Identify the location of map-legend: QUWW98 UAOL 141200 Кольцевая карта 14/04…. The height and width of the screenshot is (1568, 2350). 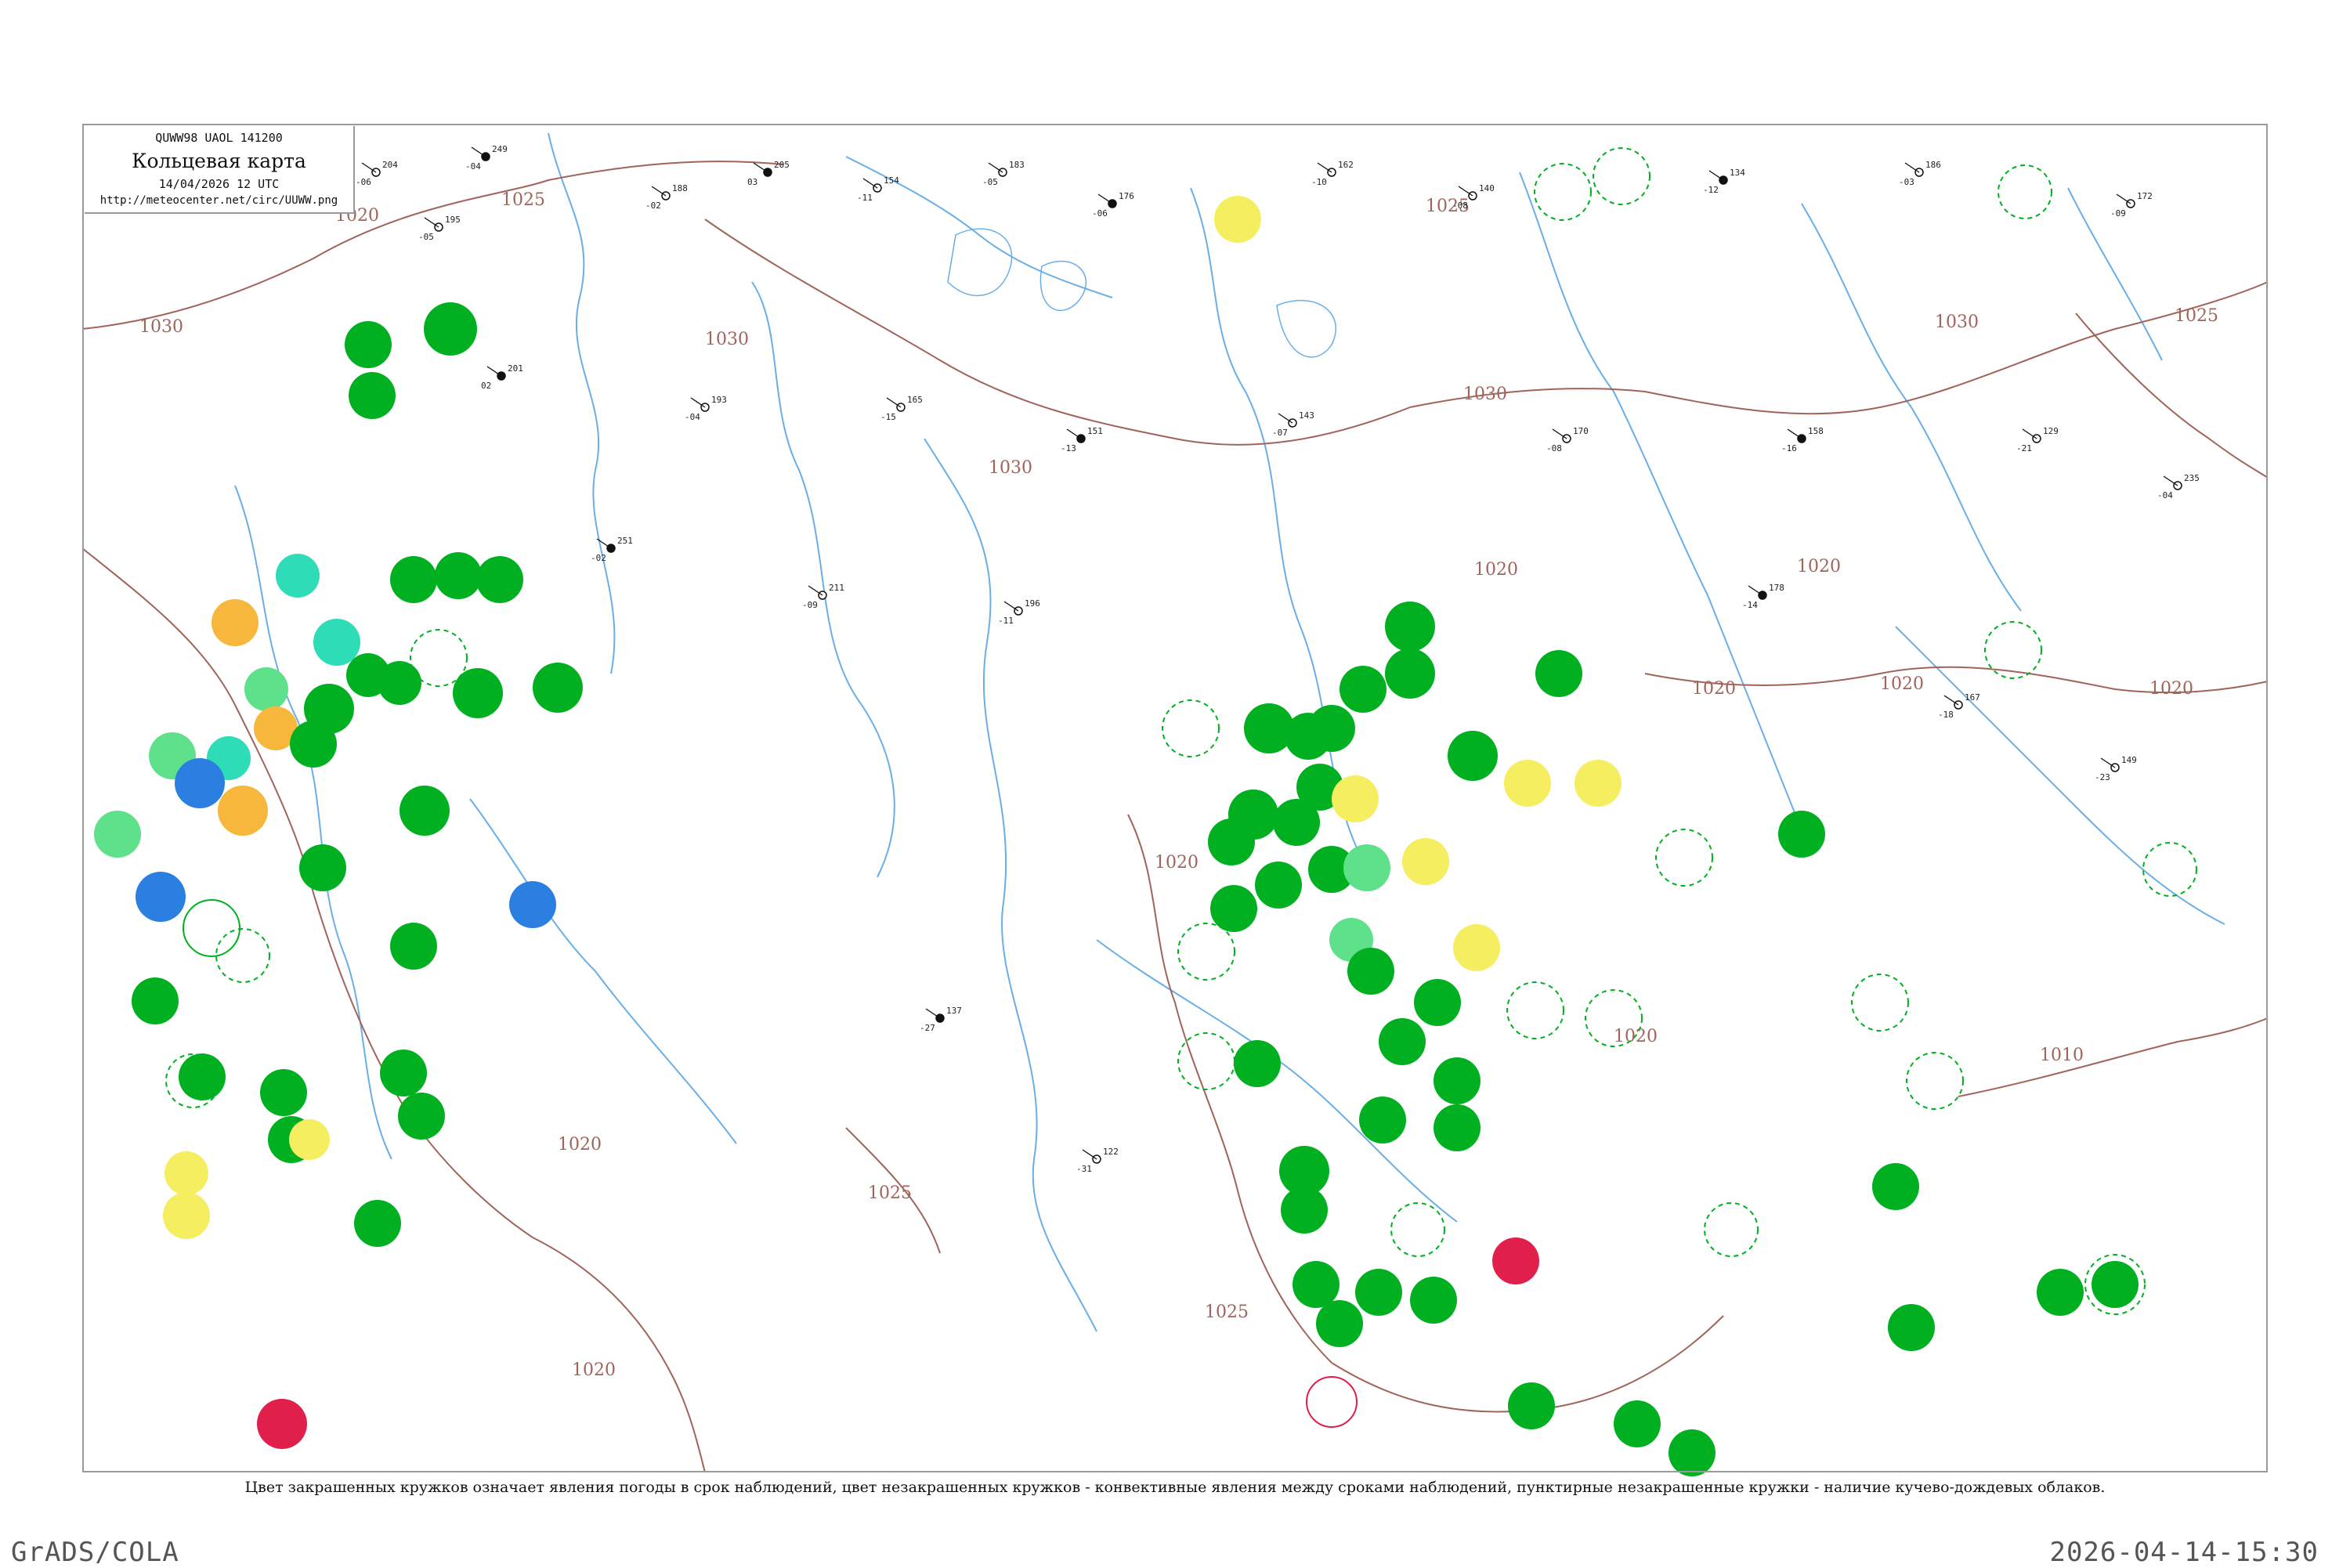
(220, 170).